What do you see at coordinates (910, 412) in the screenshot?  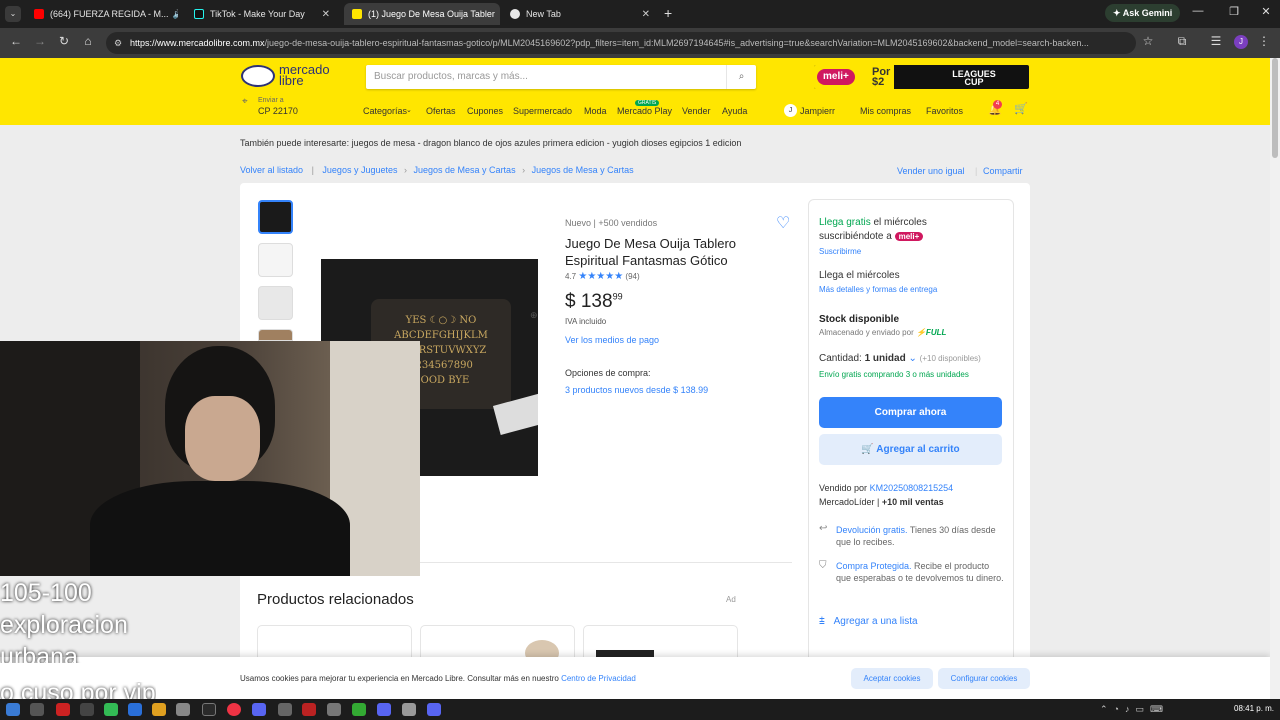 I see `buy-now-button: Comprar ahora` at bounding box center [910, 412].